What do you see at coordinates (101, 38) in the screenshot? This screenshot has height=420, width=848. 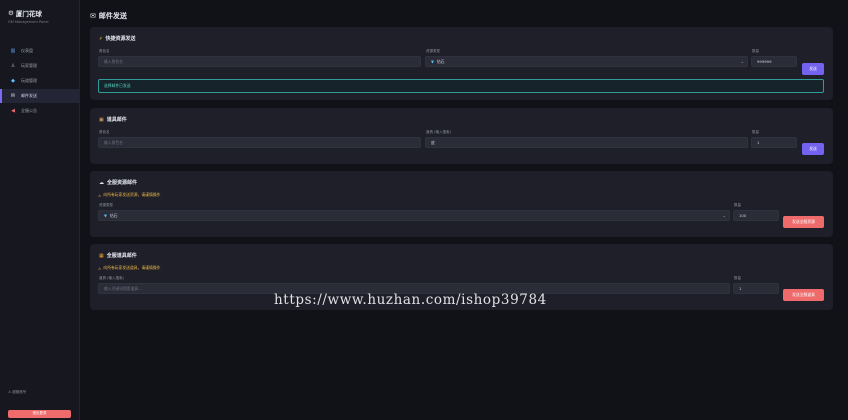 I see `lightning-icon: ⚡` at bounding box center [101, 38].